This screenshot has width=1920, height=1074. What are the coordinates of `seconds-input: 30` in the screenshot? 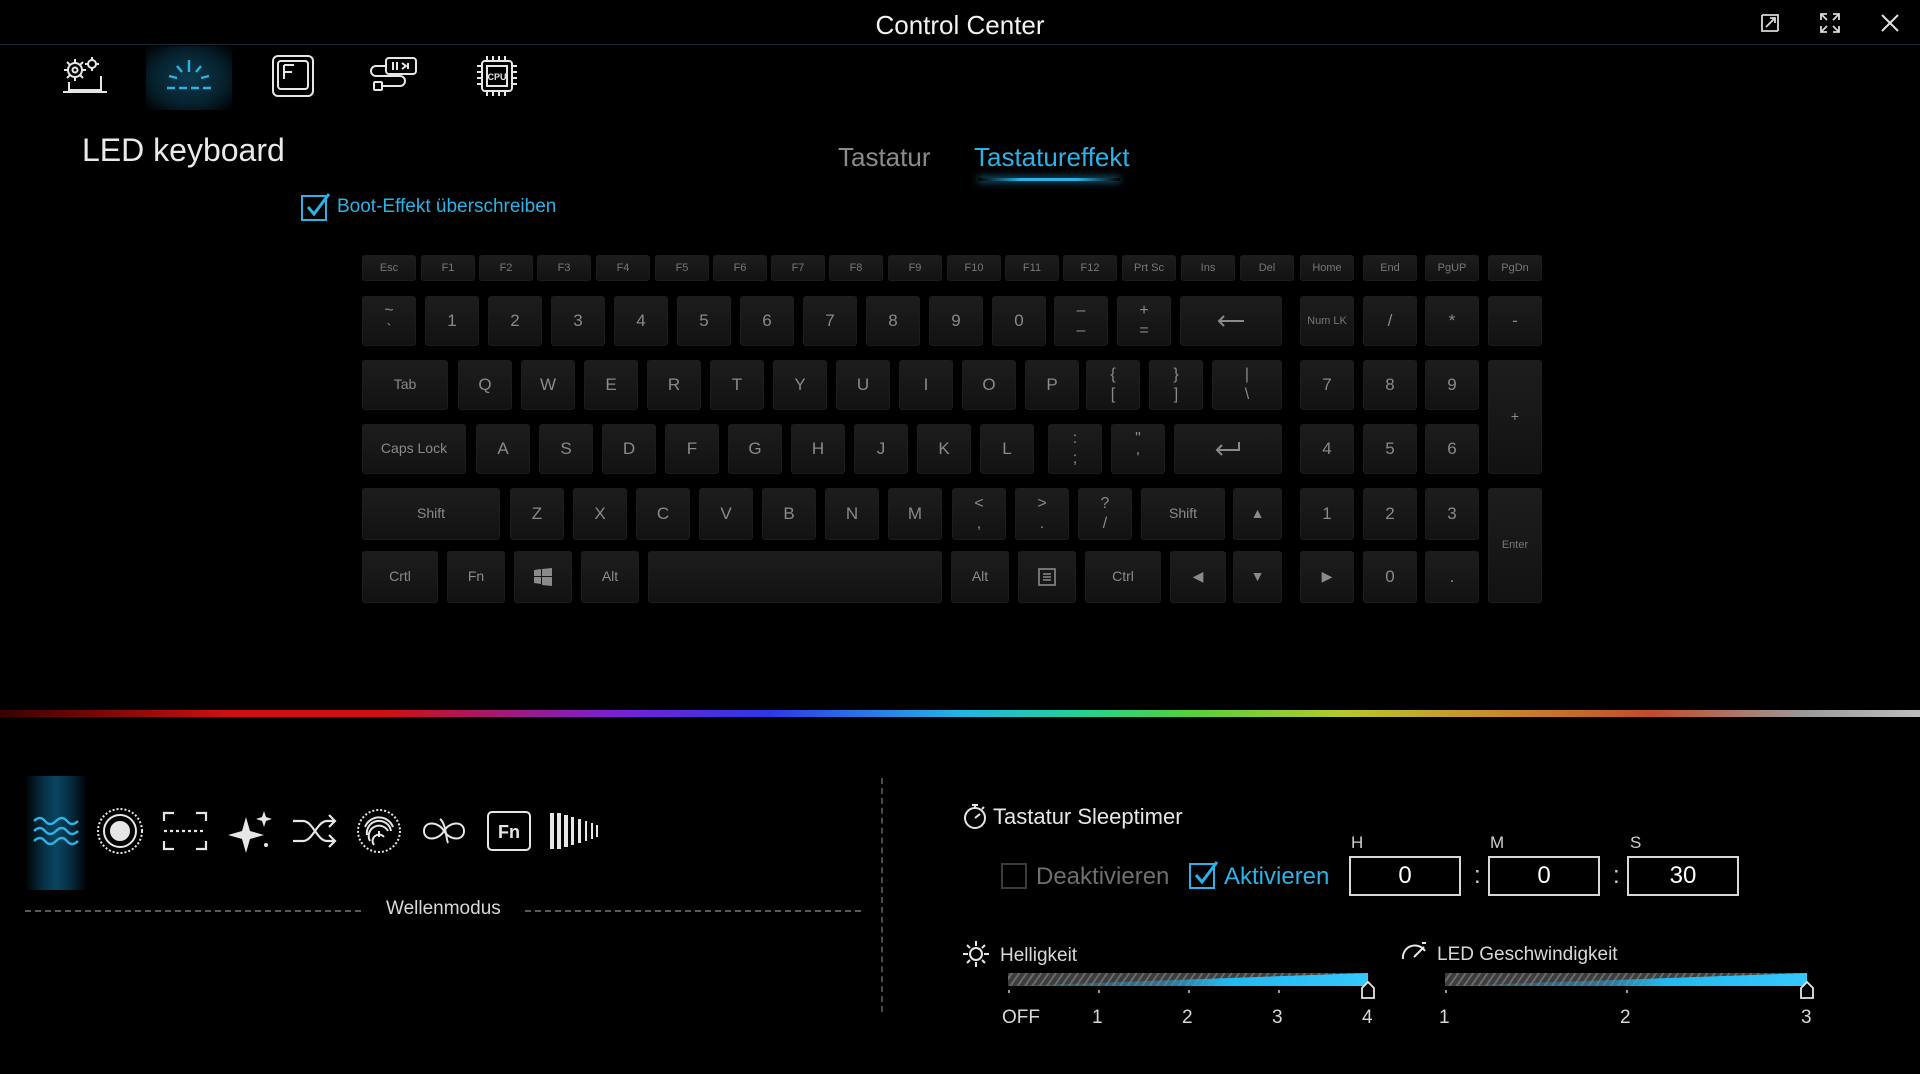 It's located at (1683, 876).